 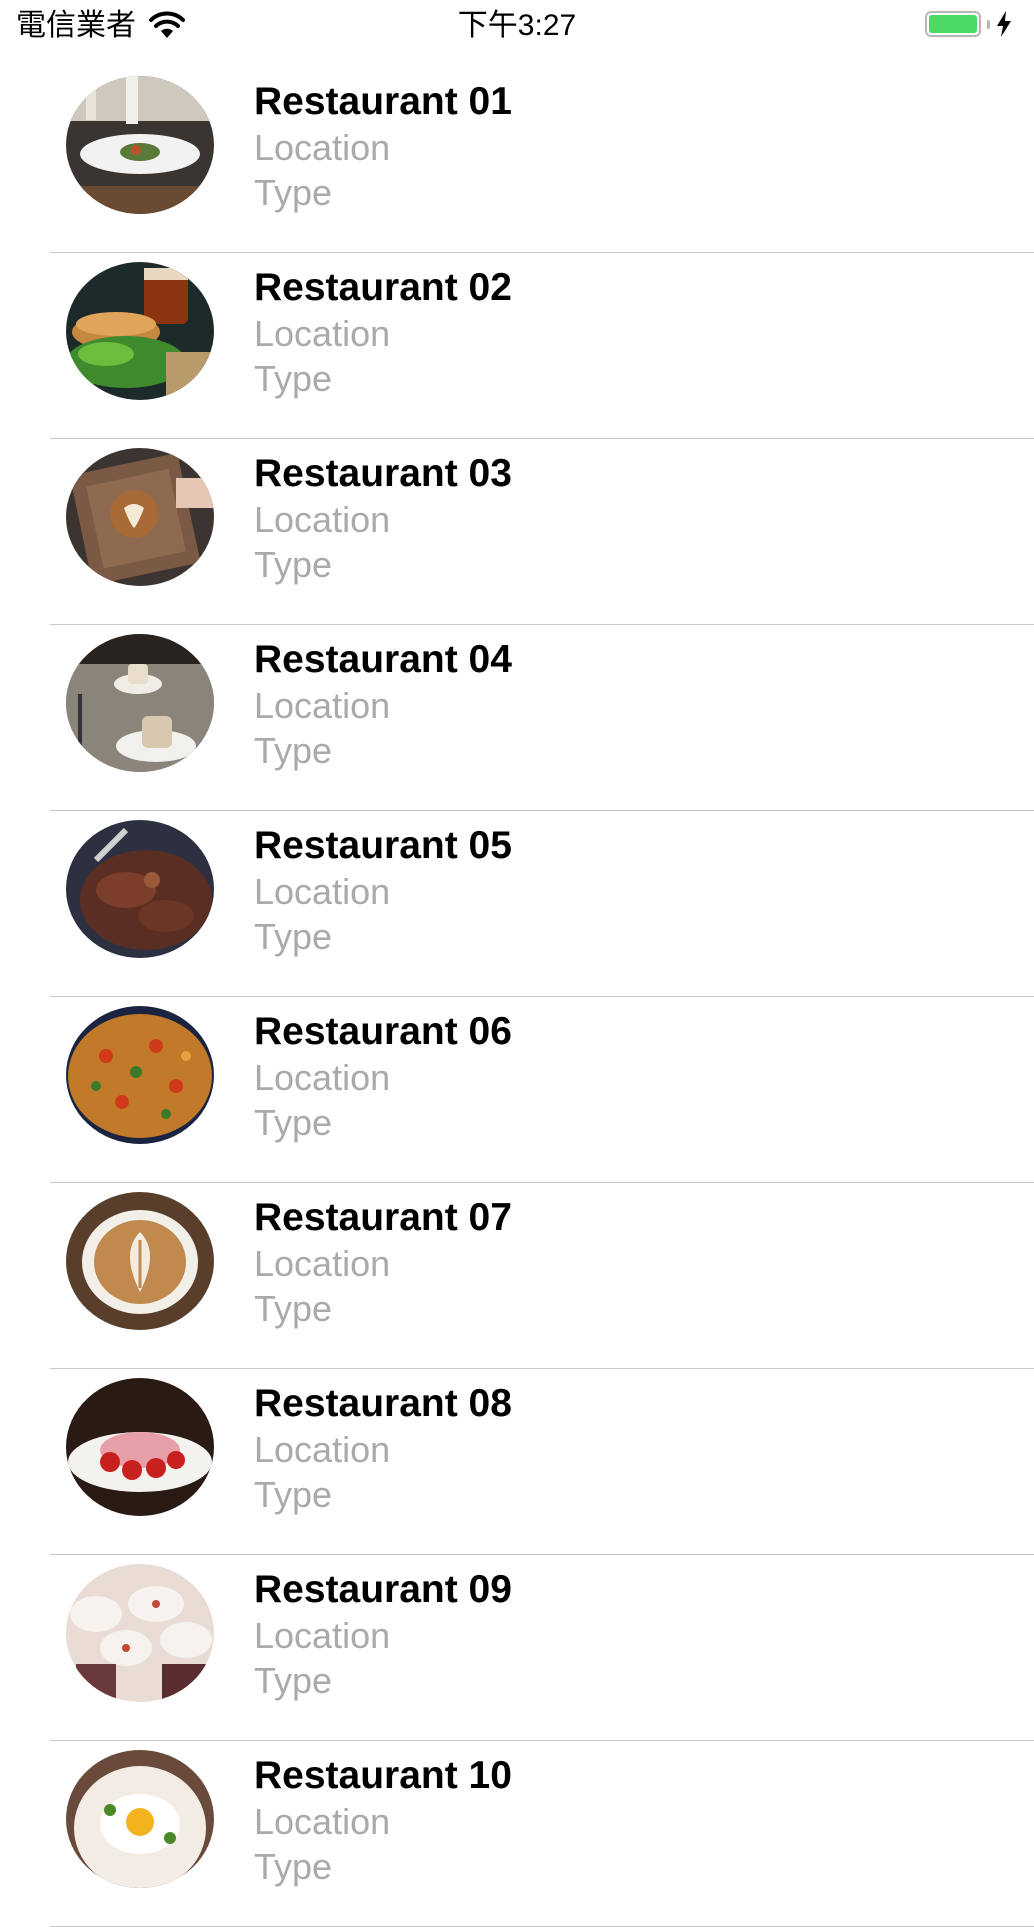 I want to click on restaurant-text: Restaurant 06 Location Type, so click(x=383, y=1077).